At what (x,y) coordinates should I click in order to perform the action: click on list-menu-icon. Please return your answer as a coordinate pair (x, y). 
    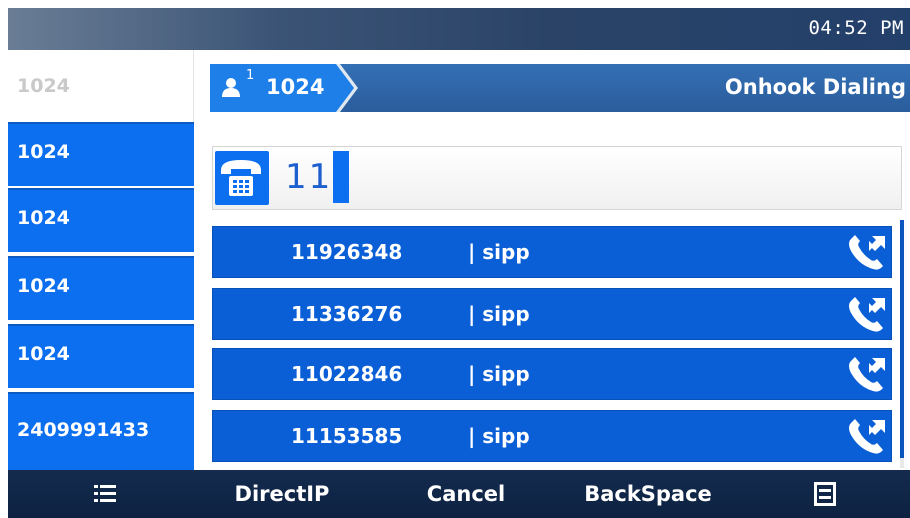
    Looking at the image, I should click on (105, 496).